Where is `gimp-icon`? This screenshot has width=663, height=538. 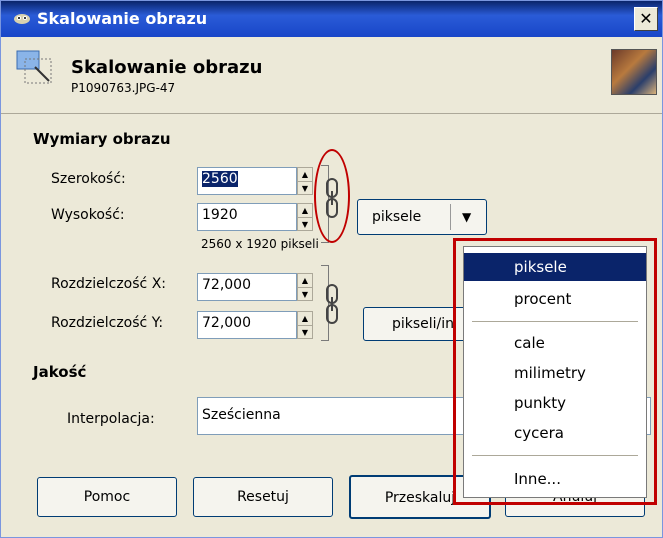
gimp-icon is located at coordinates (22, 19).